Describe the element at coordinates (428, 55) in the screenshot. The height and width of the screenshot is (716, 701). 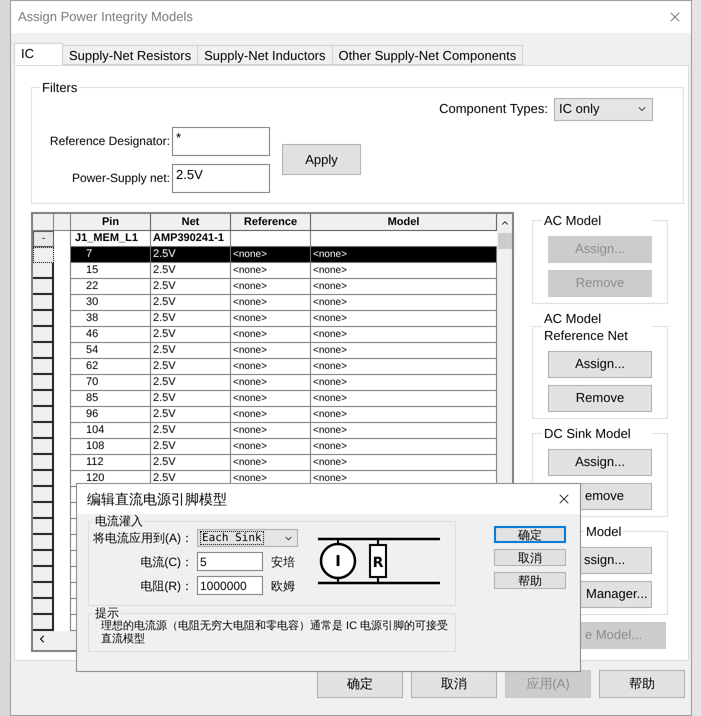
I see `tab: Other Supply-Net Components` at that location.